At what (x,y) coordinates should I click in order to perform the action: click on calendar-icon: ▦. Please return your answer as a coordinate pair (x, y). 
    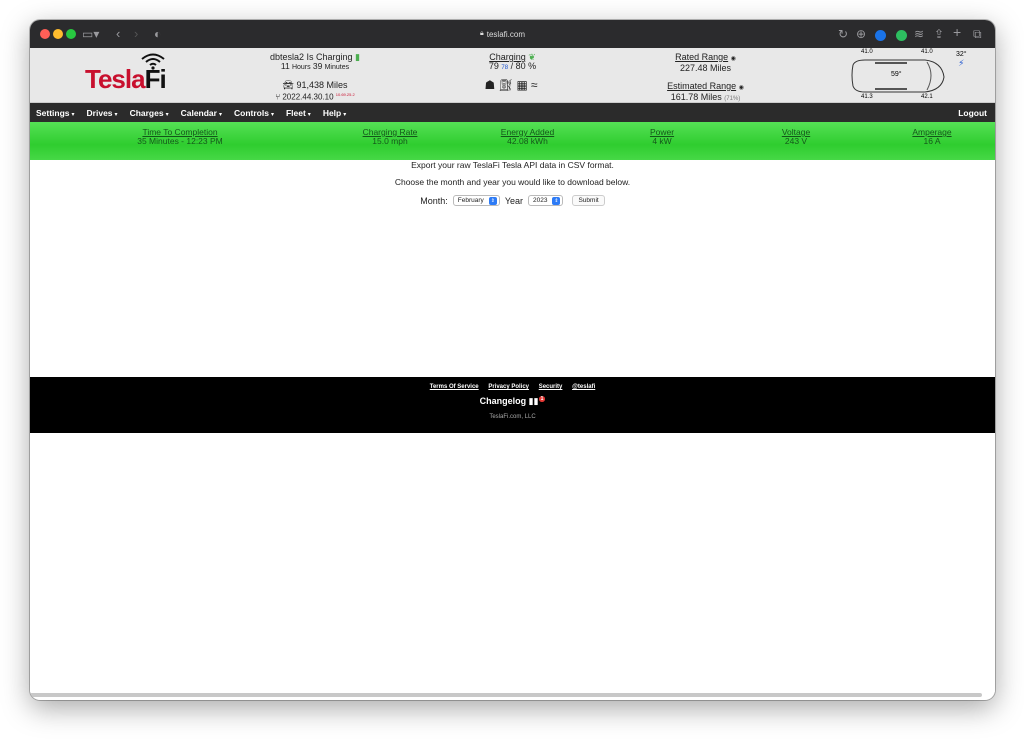
    Looking at the image, I should click on (524, 85).